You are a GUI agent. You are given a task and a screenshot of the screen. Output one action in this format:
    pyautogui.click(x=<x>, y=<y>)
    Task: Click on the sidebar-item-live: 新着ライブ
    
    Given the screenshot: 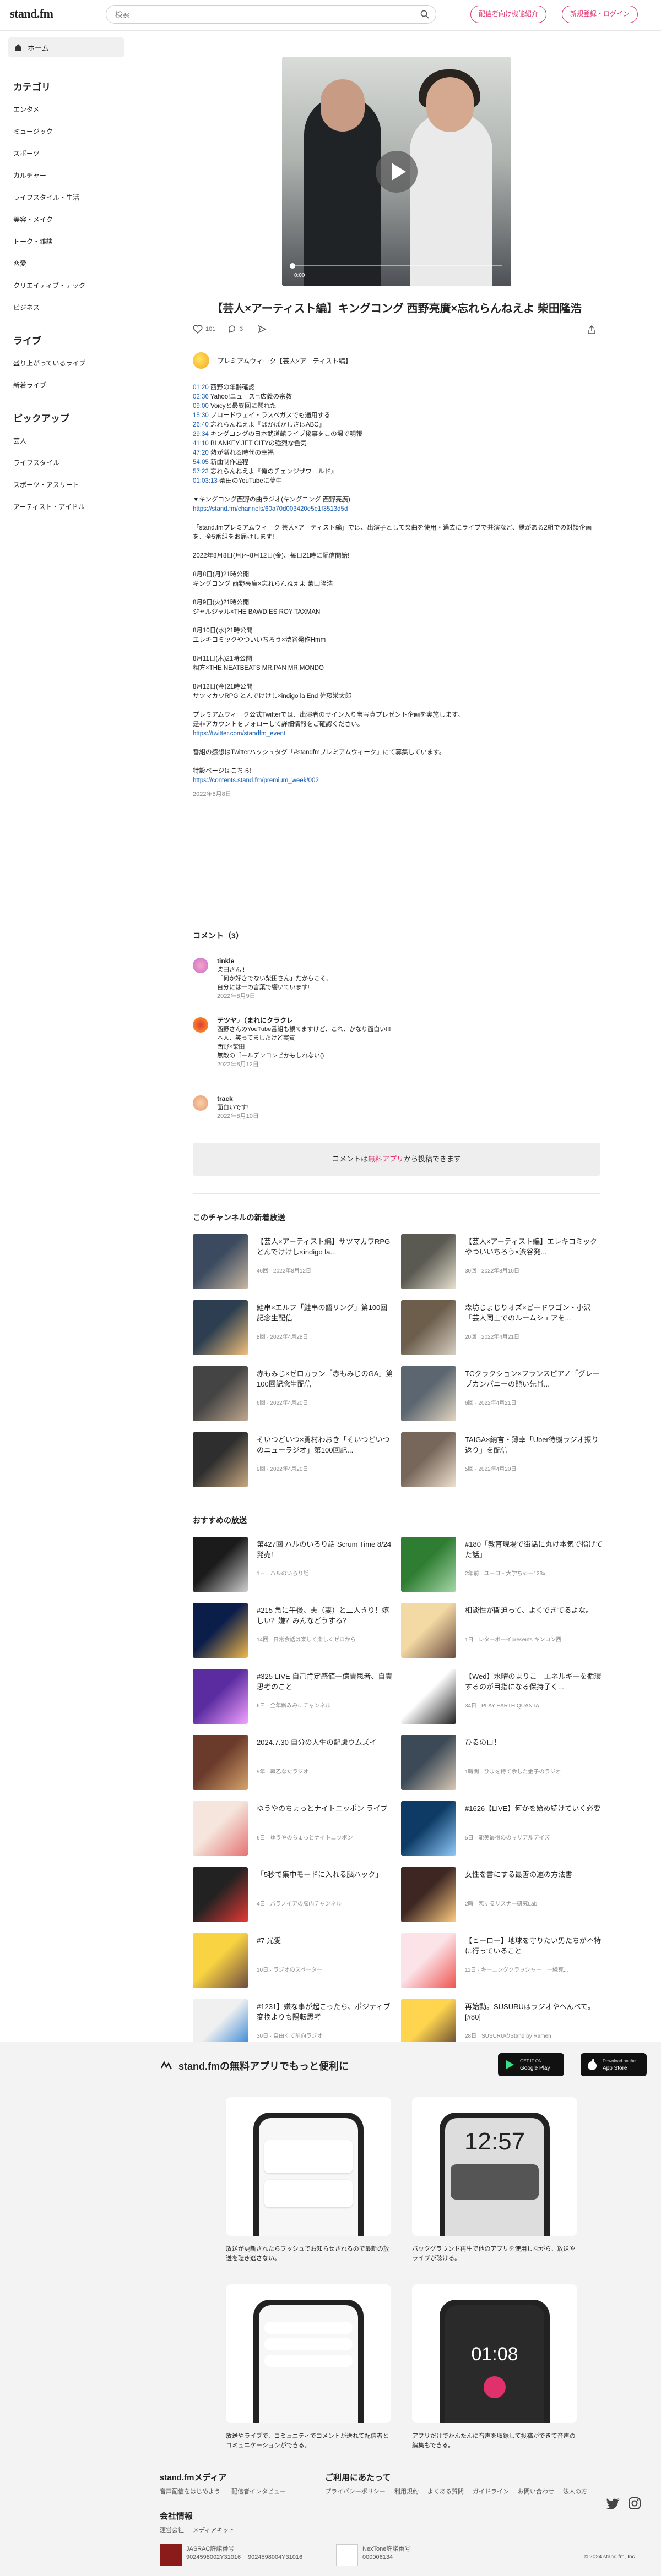 What is the action you would take?
    pyautogui.click(x=66, y=385)
    